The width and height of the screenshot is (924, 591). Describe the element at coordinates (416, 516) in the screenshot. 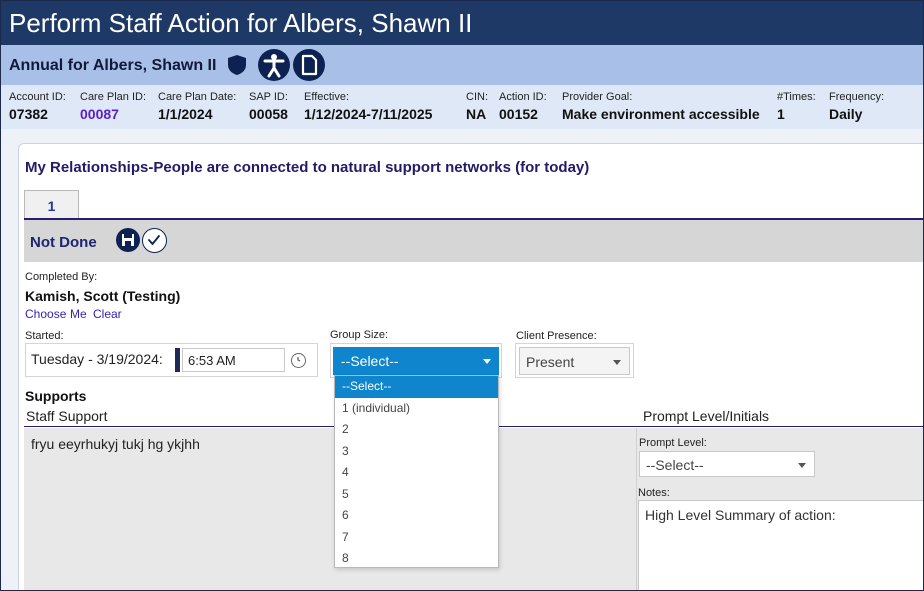

I see `group-size-option: 6` at that location.